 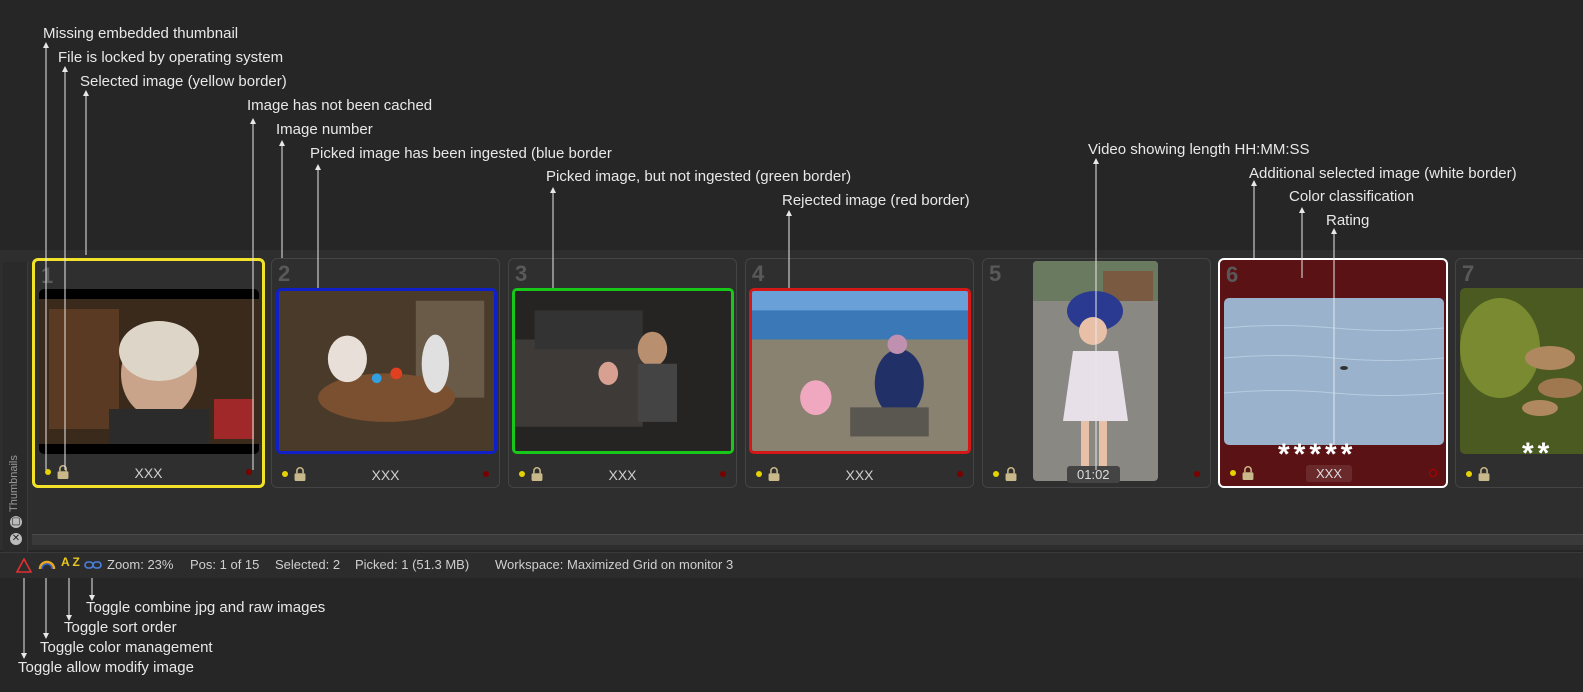 I want to click on annotation-missing-thumbnail: Missing embedded thumbnail, so click(x=141, y=33).